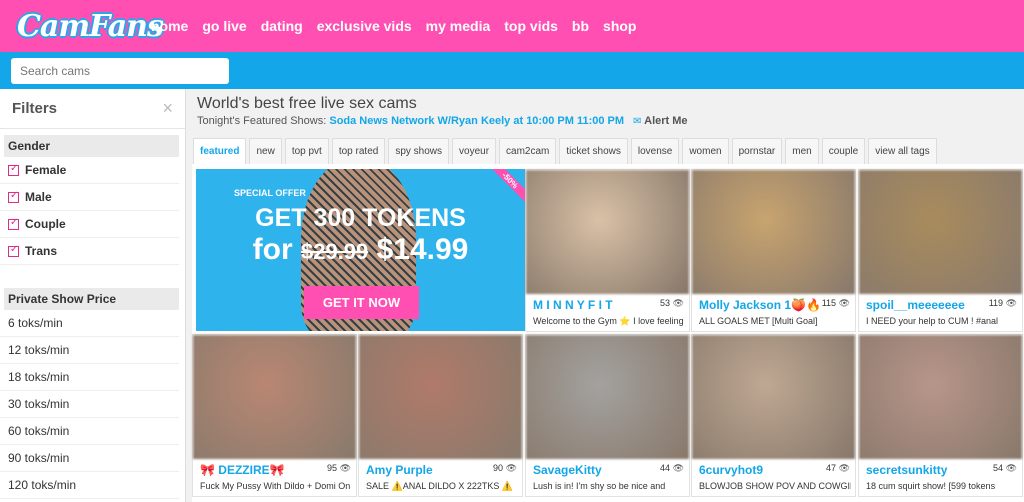 The width and height of the screenshot is (1024, 502). What do you see at coordinates (594, 470) in the screenshot?
I see `cam-name: SavageKitty` at bounding box center [594, 470].